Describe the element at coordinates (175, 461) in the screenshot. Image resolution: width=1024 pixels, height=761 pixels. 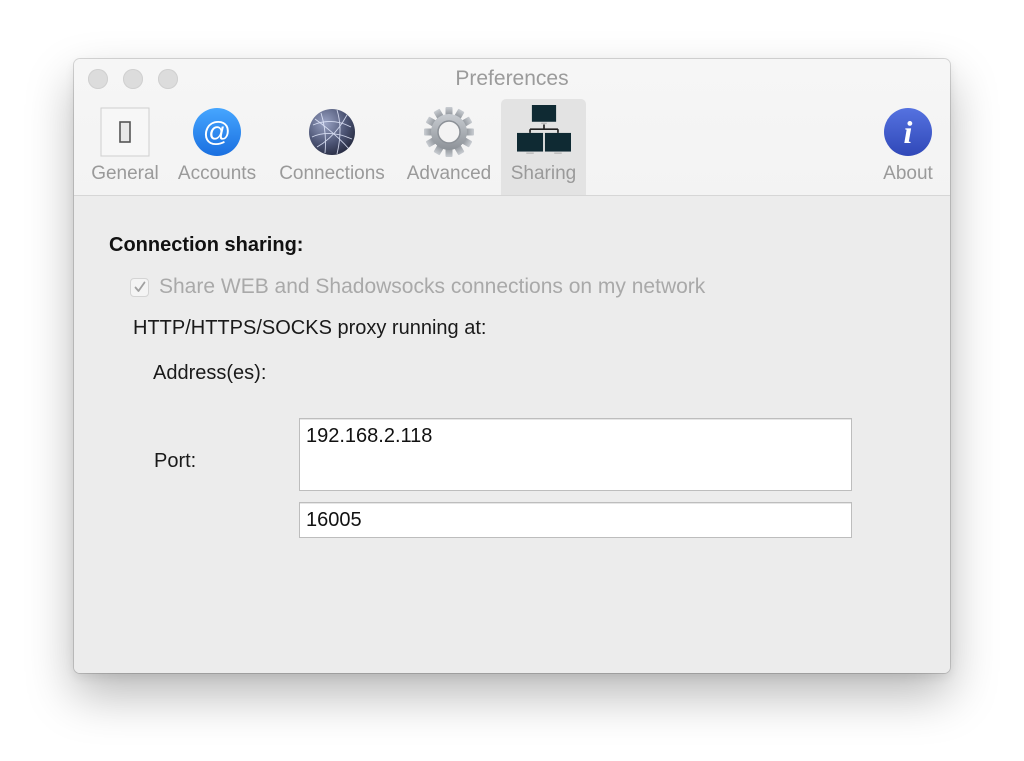
I see `port-label: Port:` at that location.